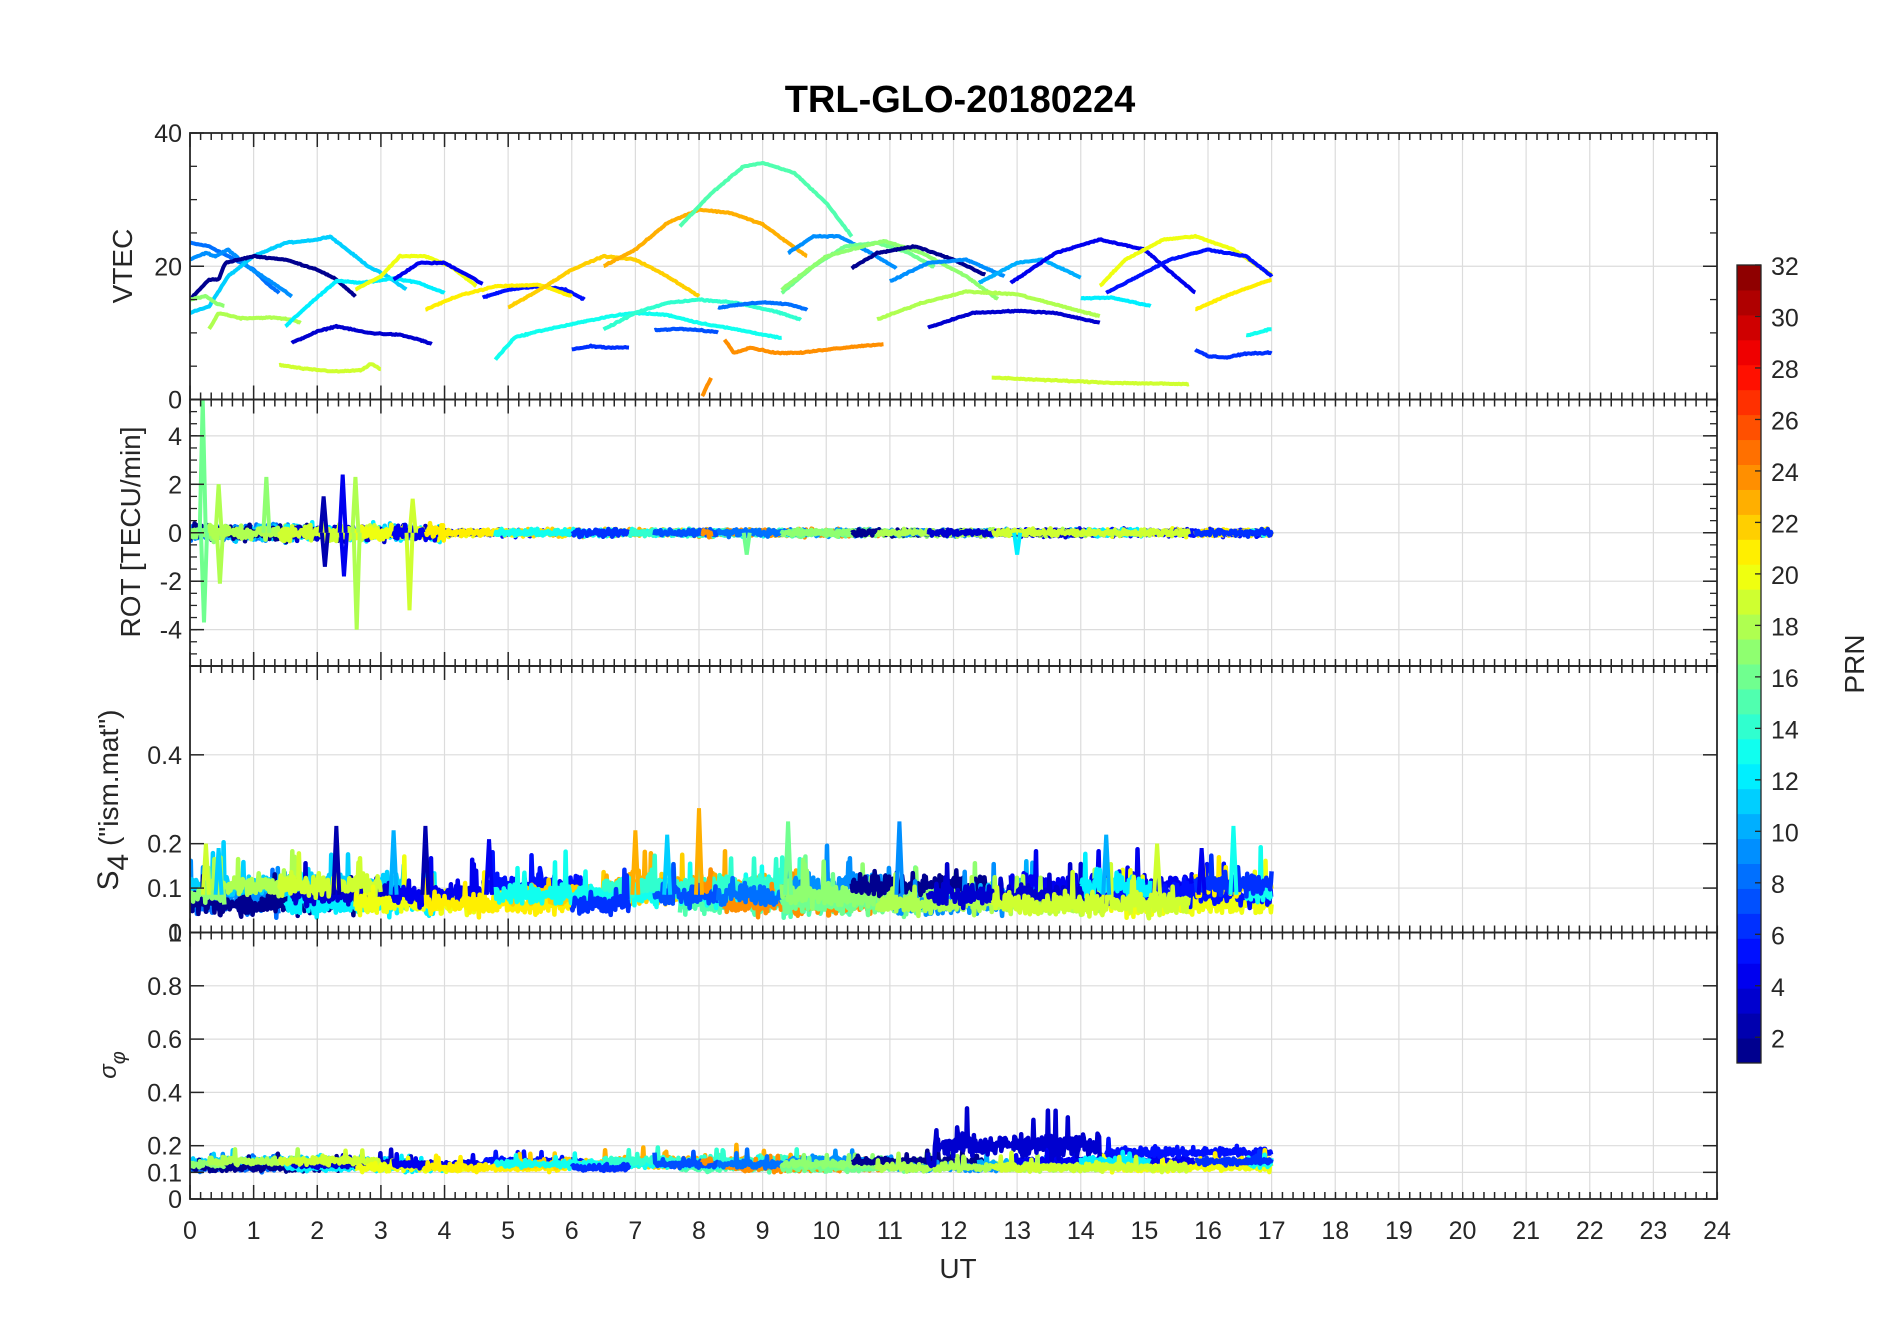 The image size is (1902, 1330). I want to click on x-tick-label: 20, so click(1463, 1231).